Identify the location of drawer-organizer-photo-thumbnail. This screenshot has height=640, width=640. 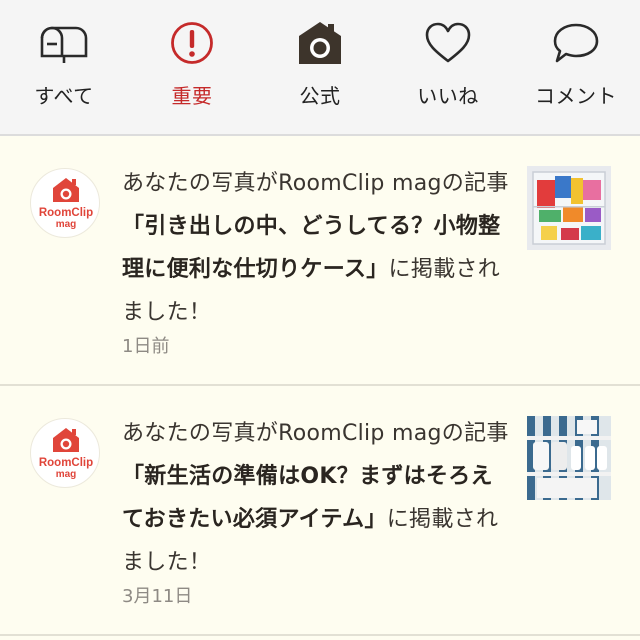
(569, 208).